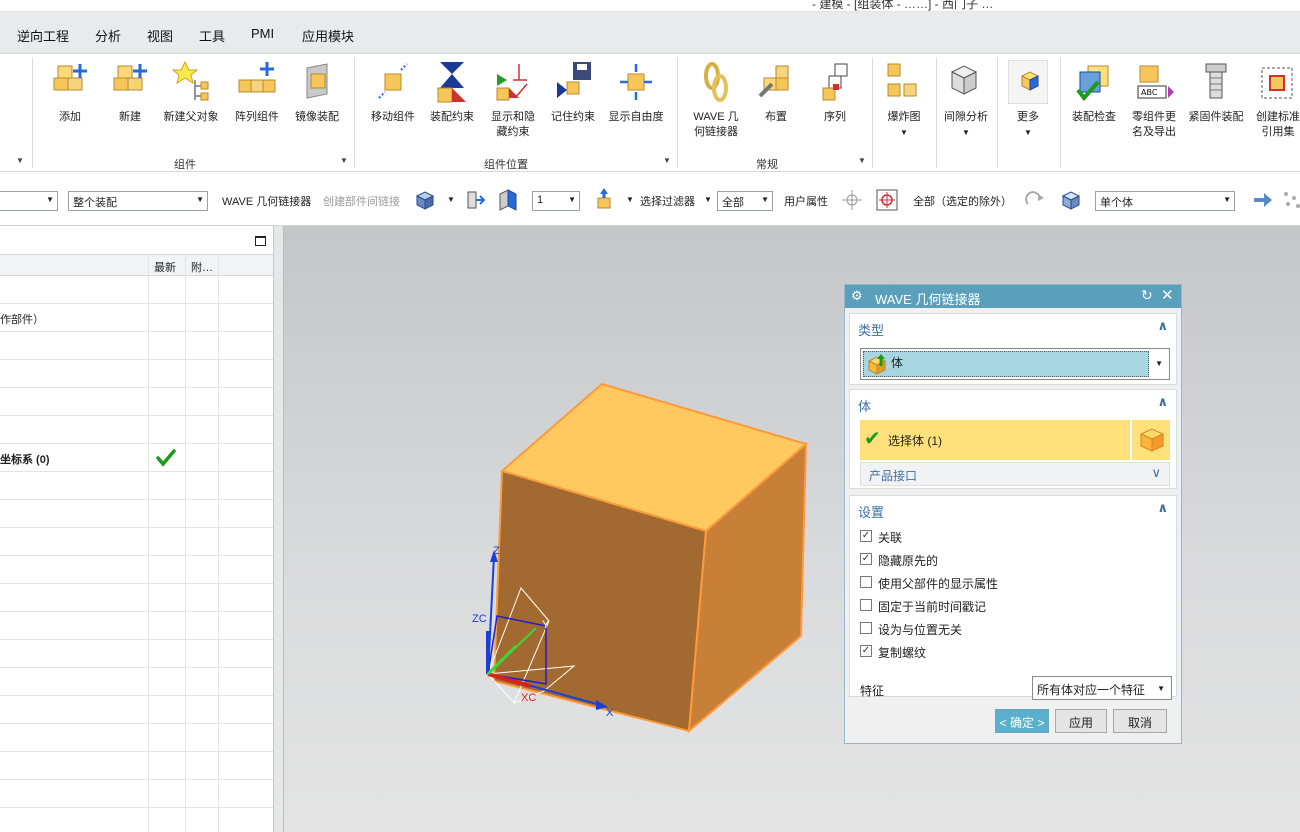  I want to click on menu-application: 应用模块, so click(328, 35).